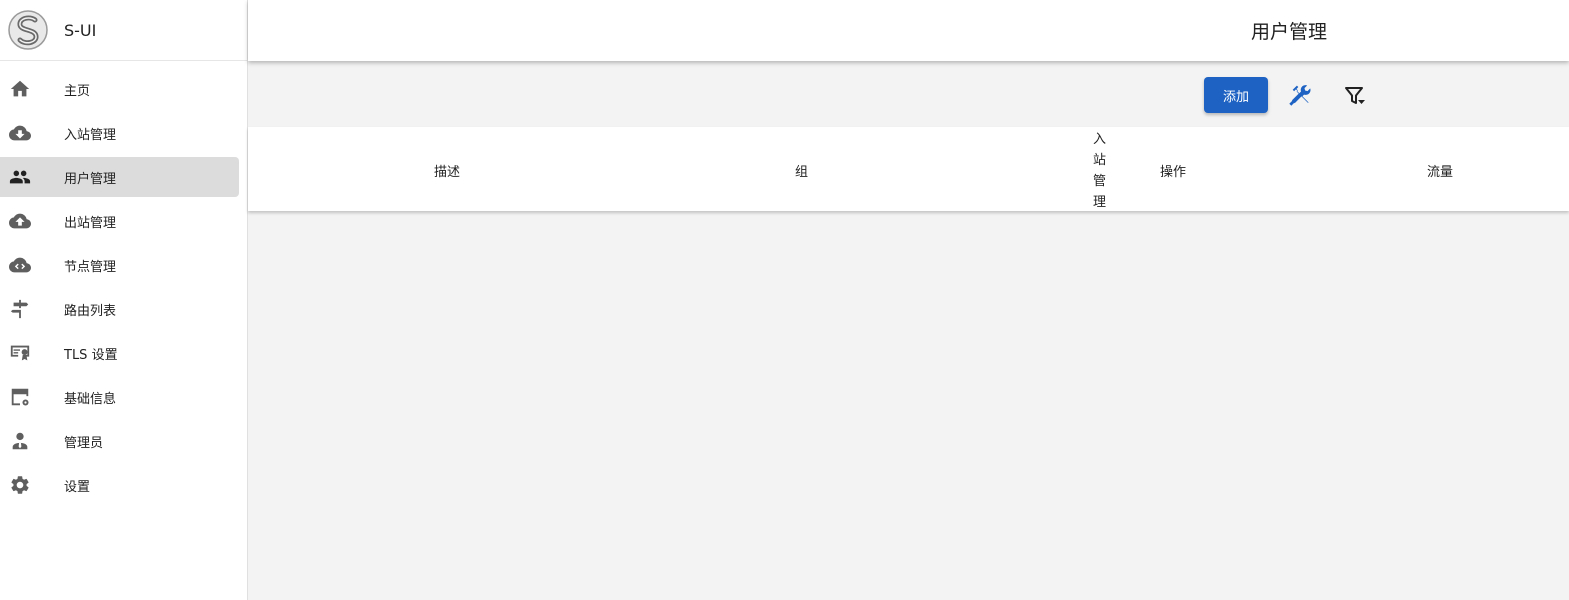 This screenshot has width=1569, height=600. Describe the element at coordinates (119, 133) in the screenshot. I see `sidebar-item-inbounds: 入站管理` at that location.